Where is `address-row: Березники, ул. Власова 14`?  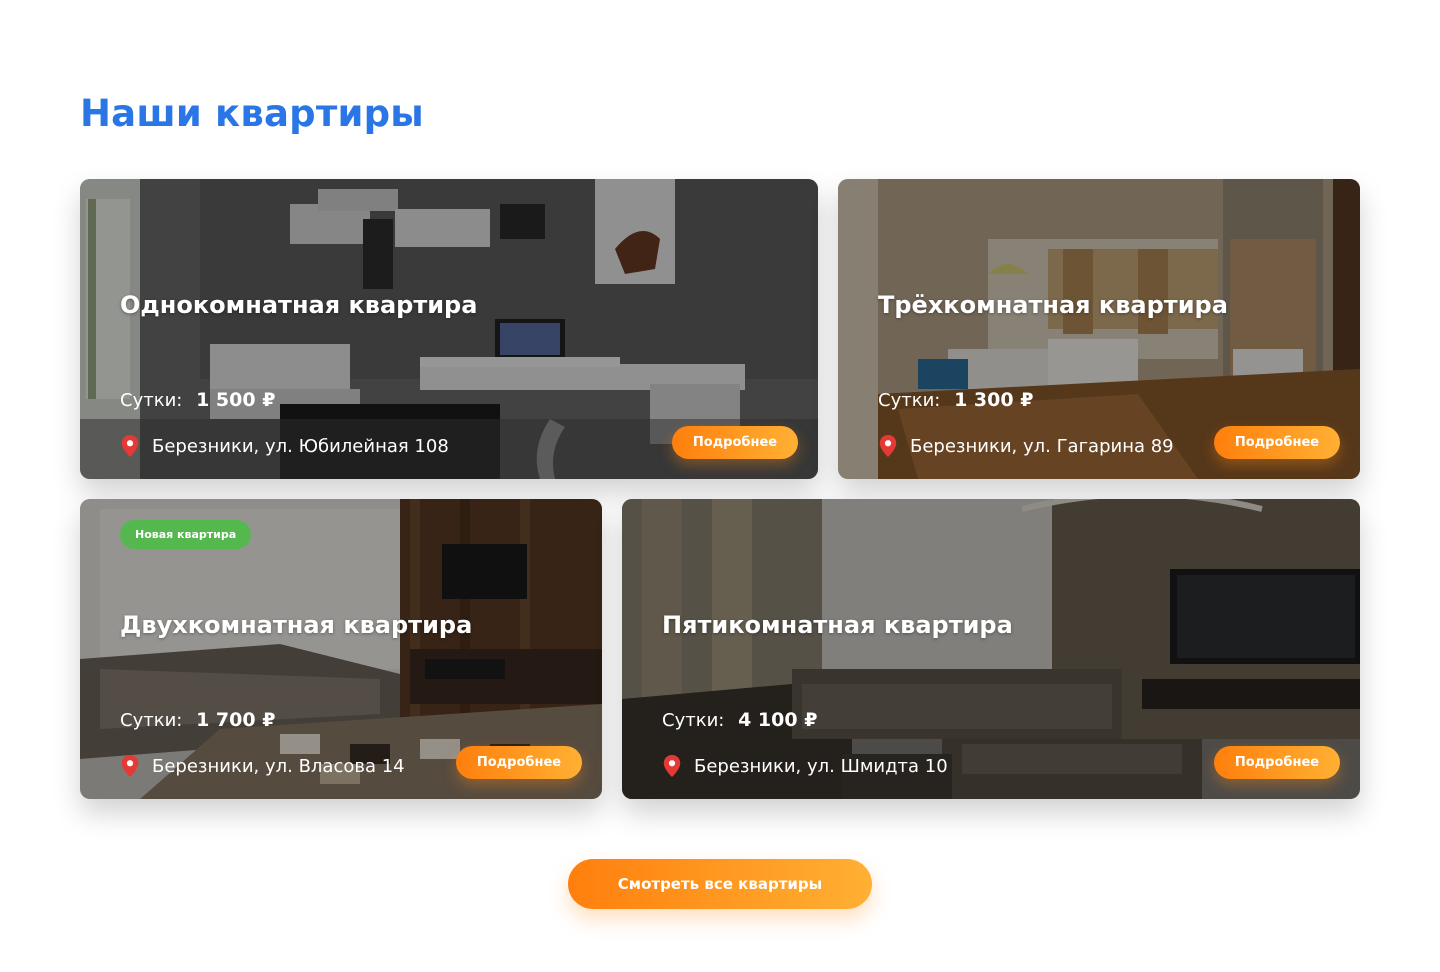 address-row: Березники, ул. Власова 14 is located at coordinates (262, 766).